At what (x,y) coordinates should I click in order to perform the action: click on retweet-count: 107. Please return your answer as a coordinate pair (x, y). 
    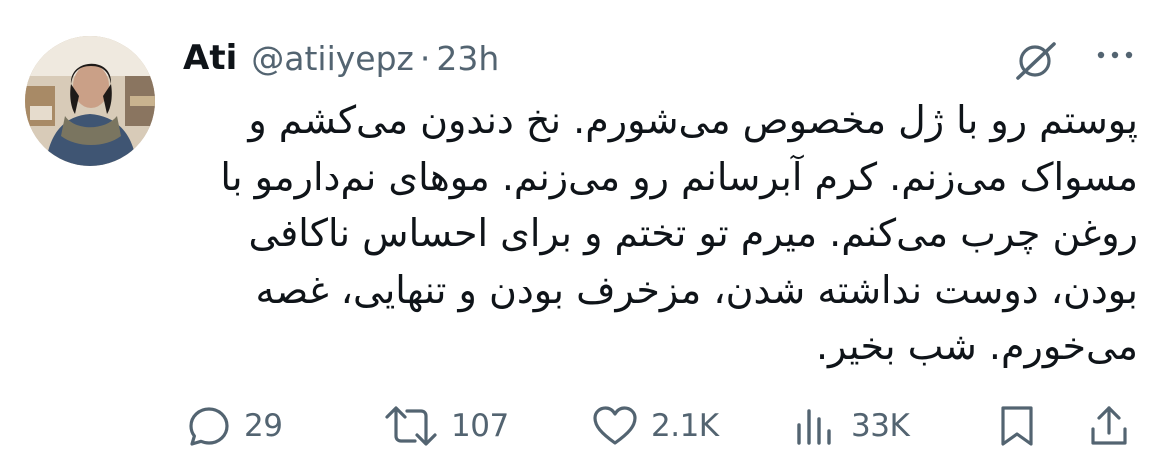
    Looking at the image, I should click on (480, 426).